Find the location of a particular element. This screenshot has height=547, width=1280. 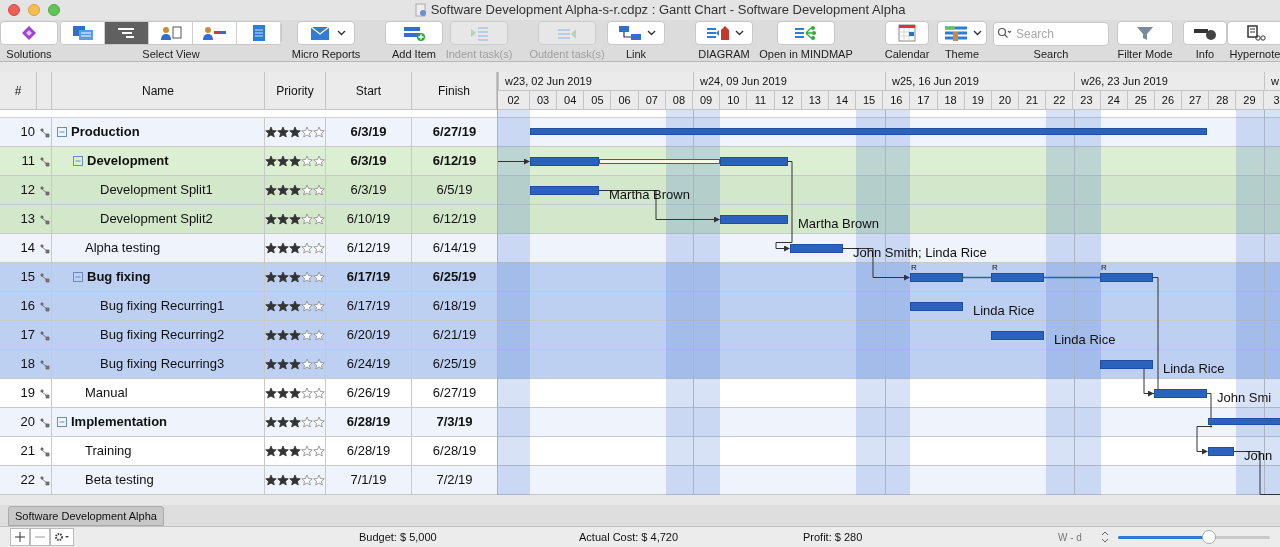

table-row: 14 Alpha testing 6/12/19 6/14/19 is located at coordinates (248, 248).